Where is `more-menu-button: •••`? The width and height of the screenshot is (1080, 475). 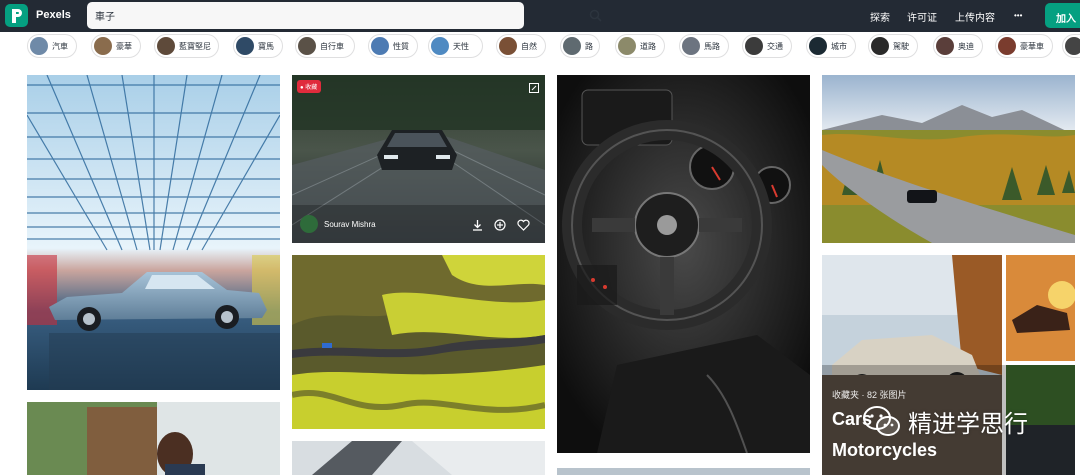
more-menu-button: ••• is located at coordinates (1018, 15).